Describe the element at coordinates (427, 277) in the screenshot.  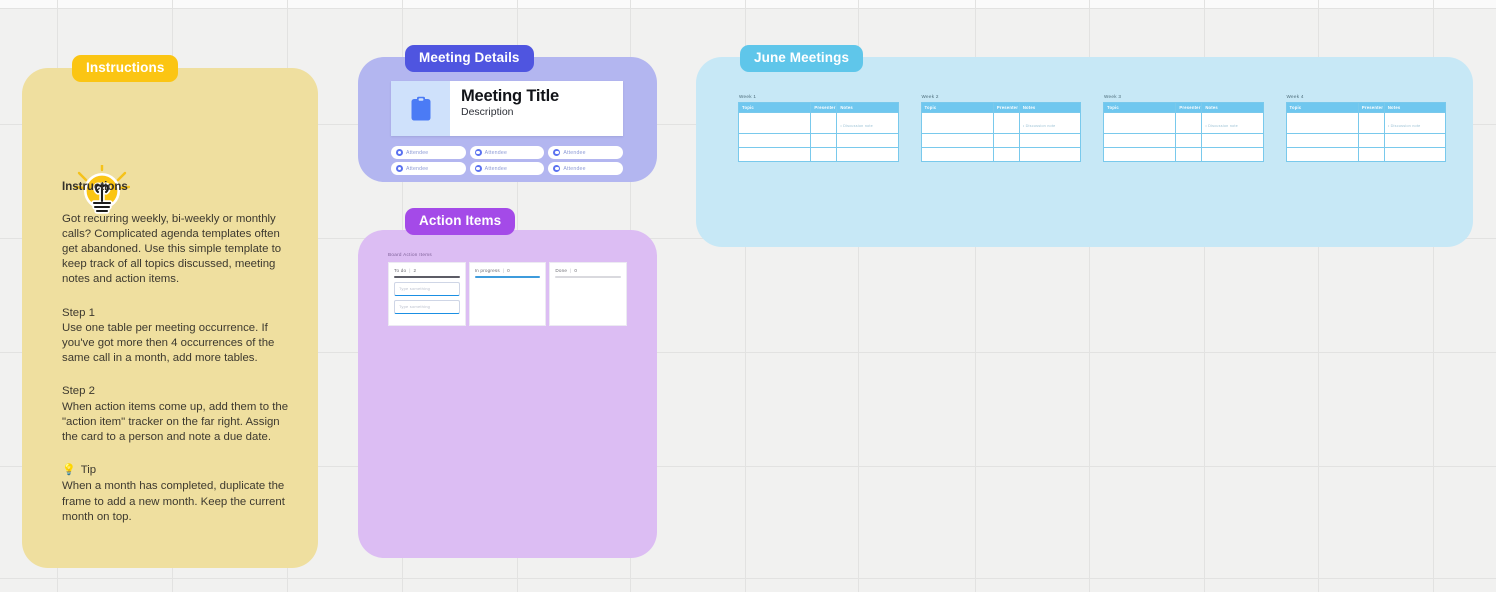
I see `kanban-column-bar` at that location.